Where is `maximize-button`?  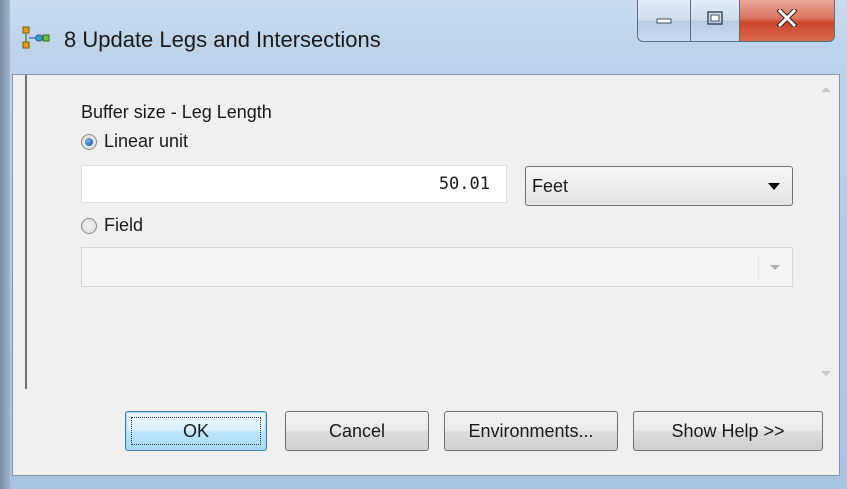
maximize-button is located at coordinates (715, 21).